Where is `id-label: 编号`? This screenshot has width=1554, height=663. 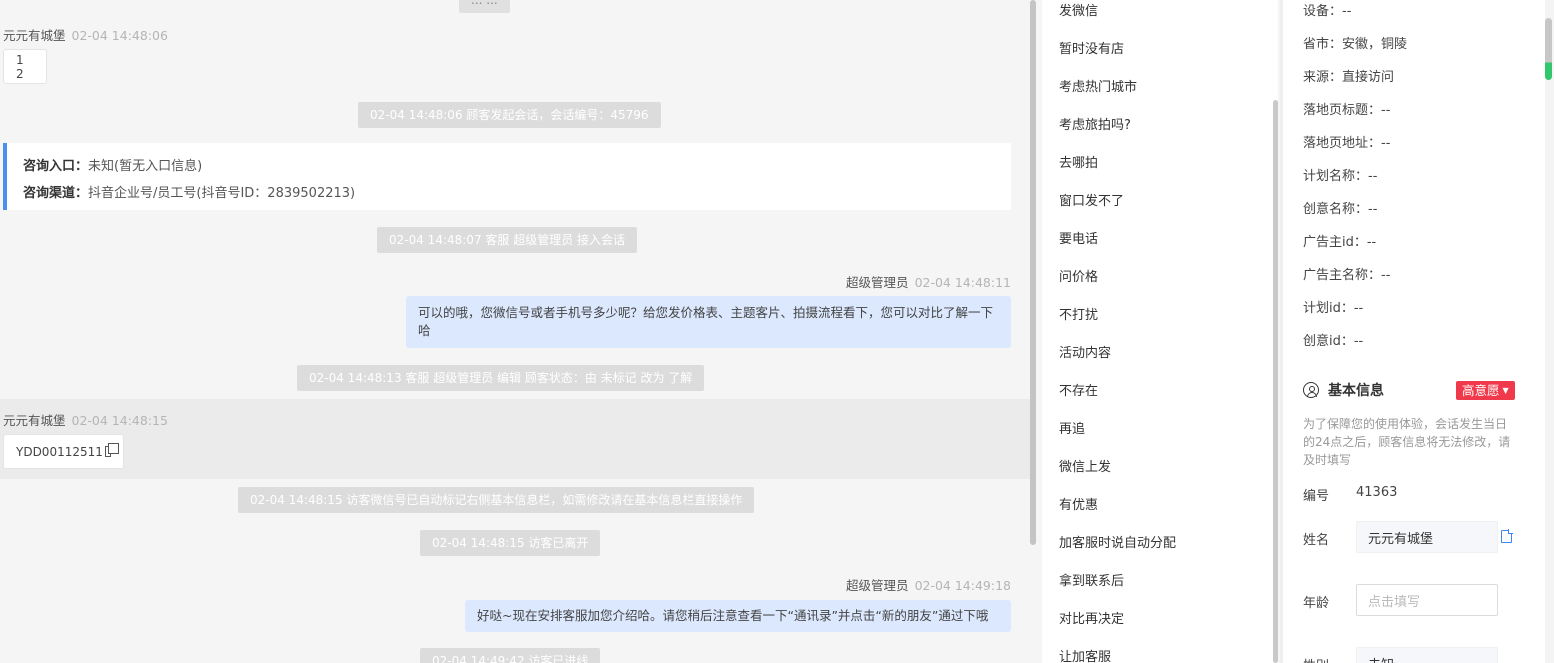 id-label: 编号 is located at coordinates (1316, 496).